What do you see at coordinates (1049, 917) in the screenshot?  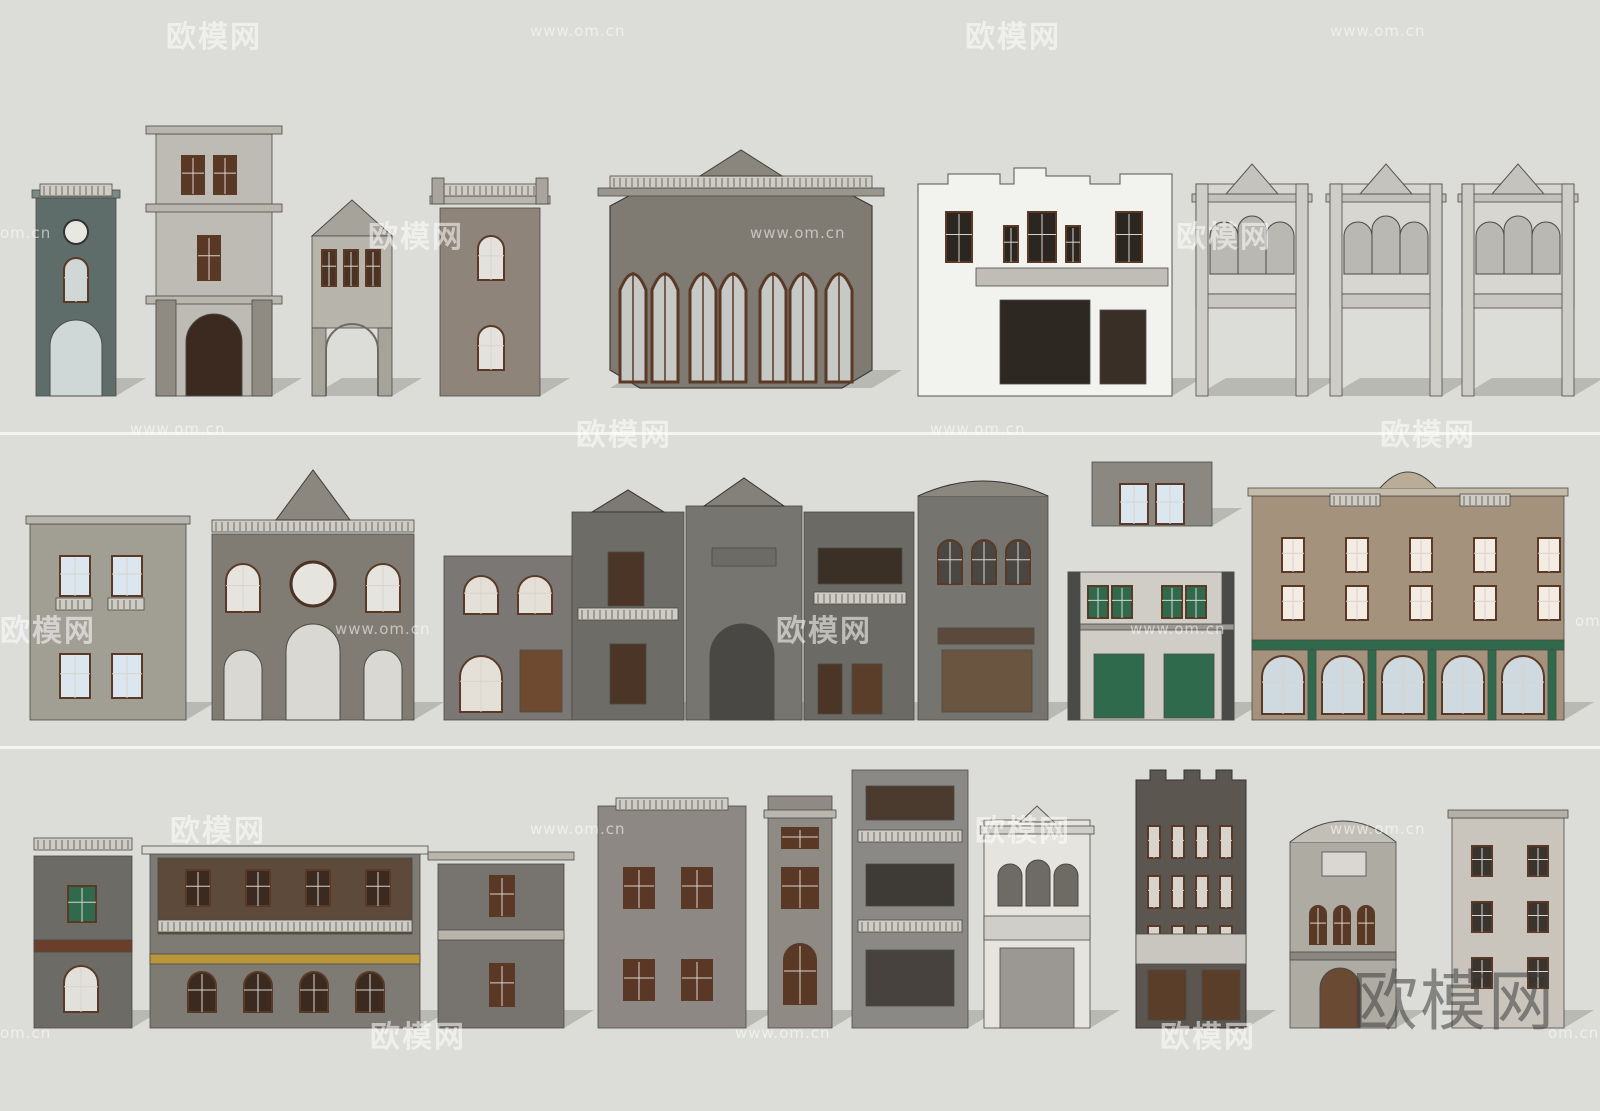 I see `white-arcade-house` at bounding box center [1049, 917].